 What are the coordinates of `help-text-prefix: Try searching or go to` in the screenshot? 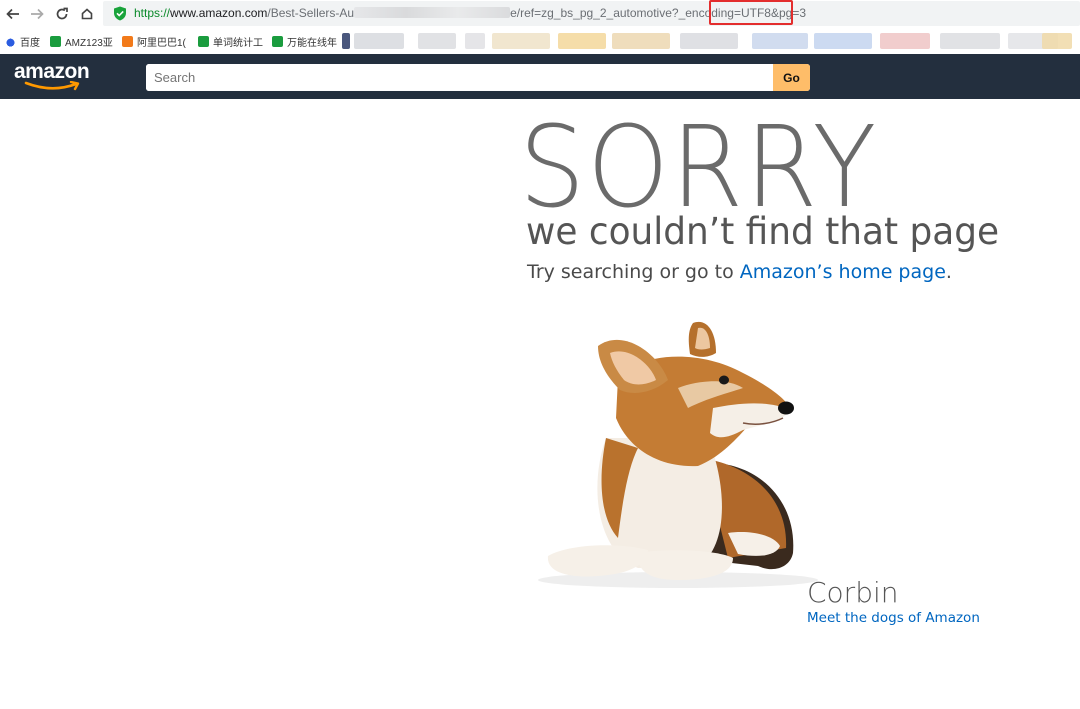 It's located at (633, 272).